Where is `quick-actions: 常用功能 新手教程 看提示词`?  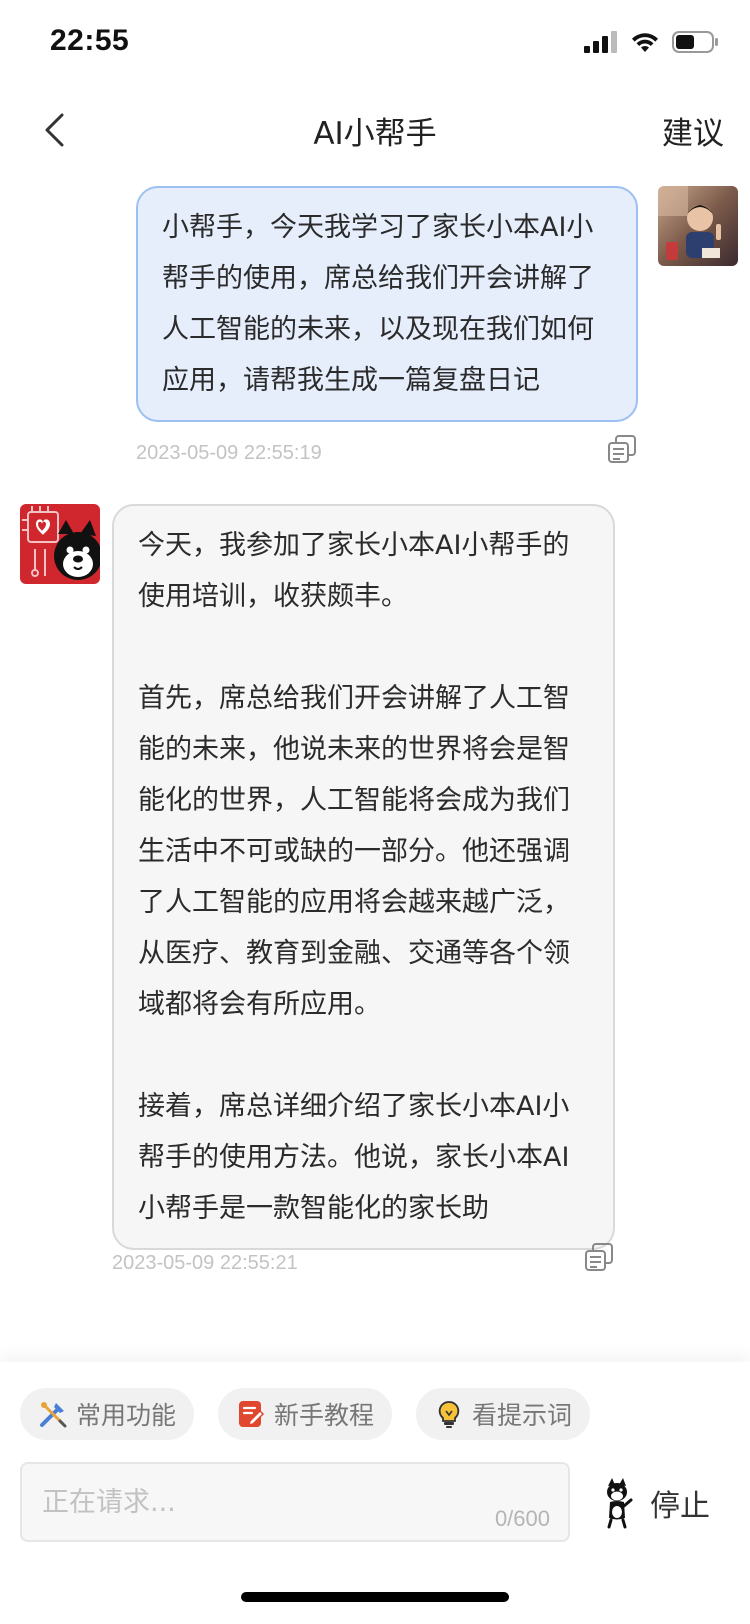 quick-actions: 常用功能 新手教程 看提示词 is located at coordinates (305, 1414).